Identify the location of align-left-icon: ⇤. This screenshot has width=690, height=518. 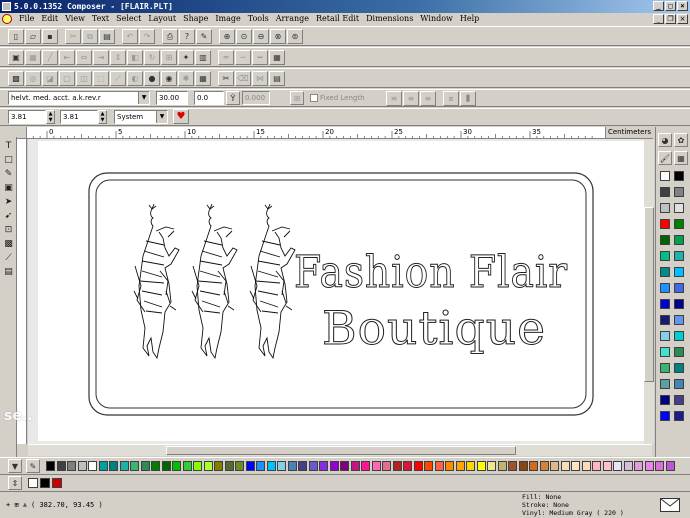
(67, 57).